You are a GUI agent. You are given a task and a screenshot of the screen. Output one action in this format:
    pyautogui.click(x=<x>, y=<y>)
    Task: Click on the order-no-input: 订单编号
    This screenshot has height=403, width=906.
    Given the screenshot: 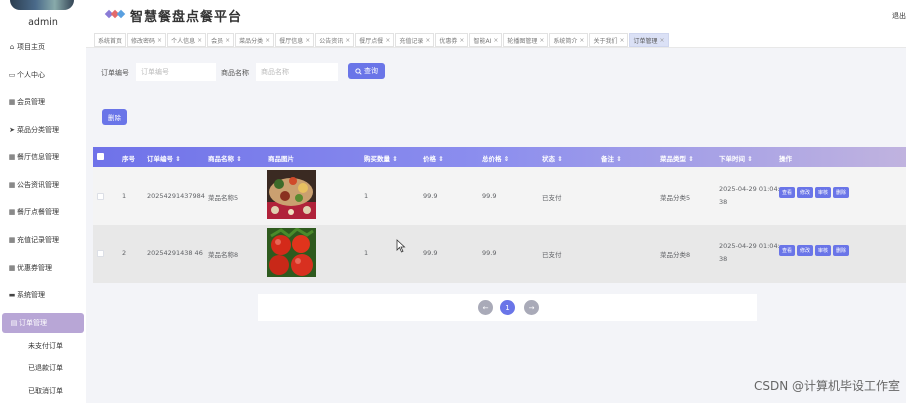 What is the action you would take?
    pyautogui.click(x=176, y=72)
    